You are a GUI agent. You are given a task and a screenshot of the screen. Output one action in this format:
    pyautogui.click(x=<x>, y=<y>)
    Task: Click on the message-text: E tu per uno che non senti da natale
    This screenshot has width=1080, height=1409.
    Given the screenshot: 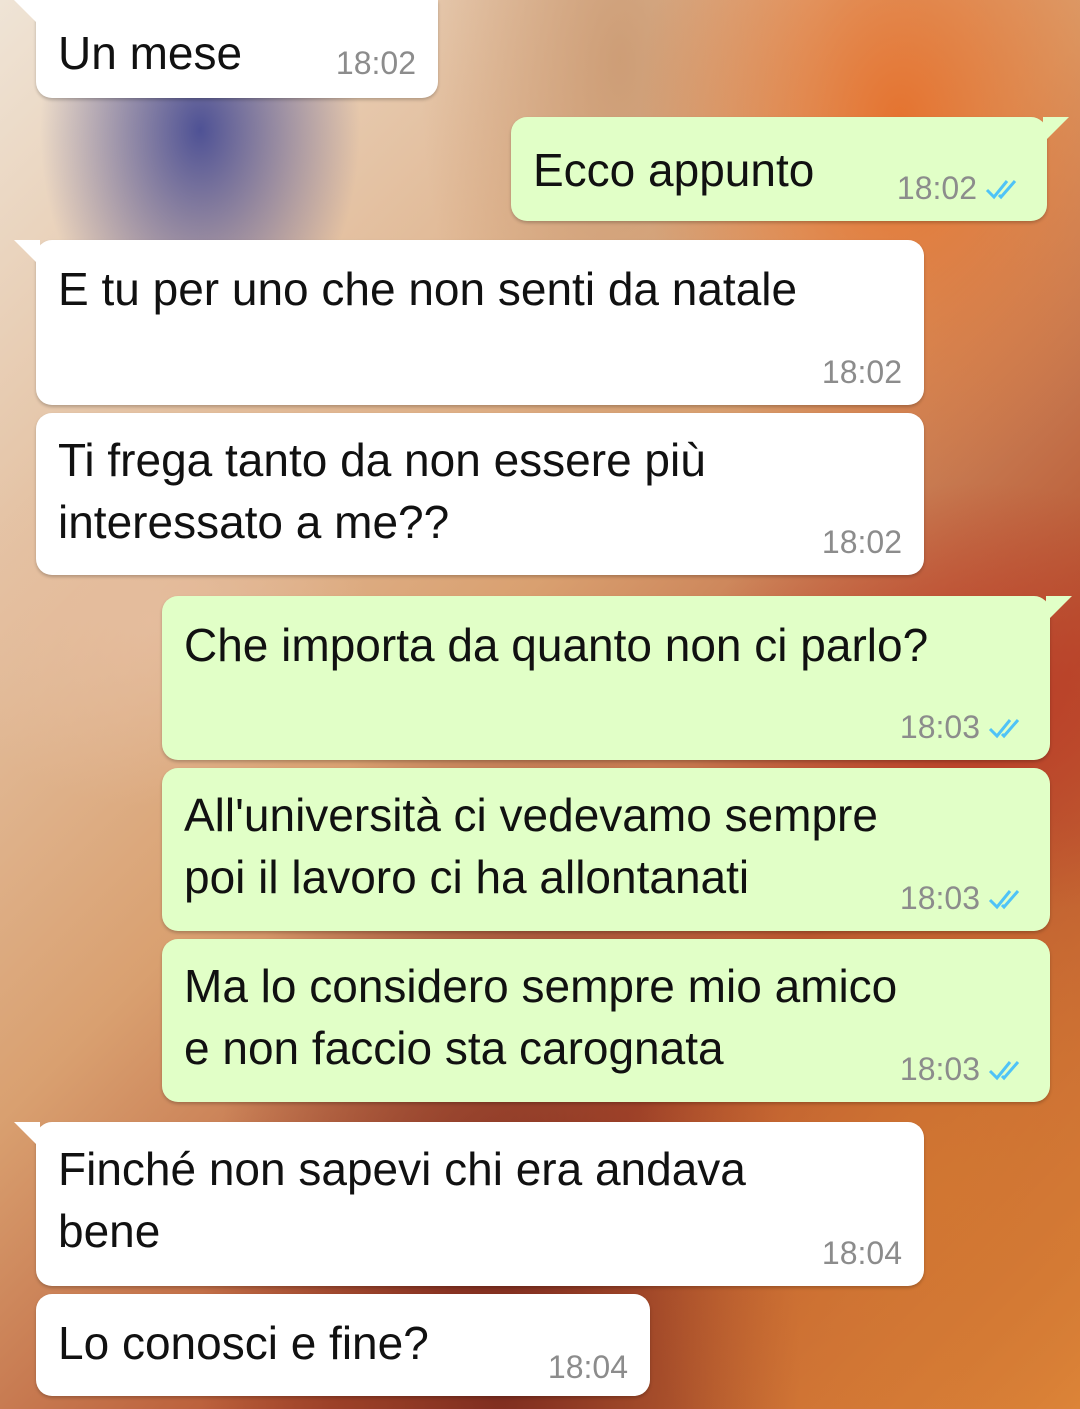 What is the action you would take?
    pyautogui.click(x=428, y=289)
    